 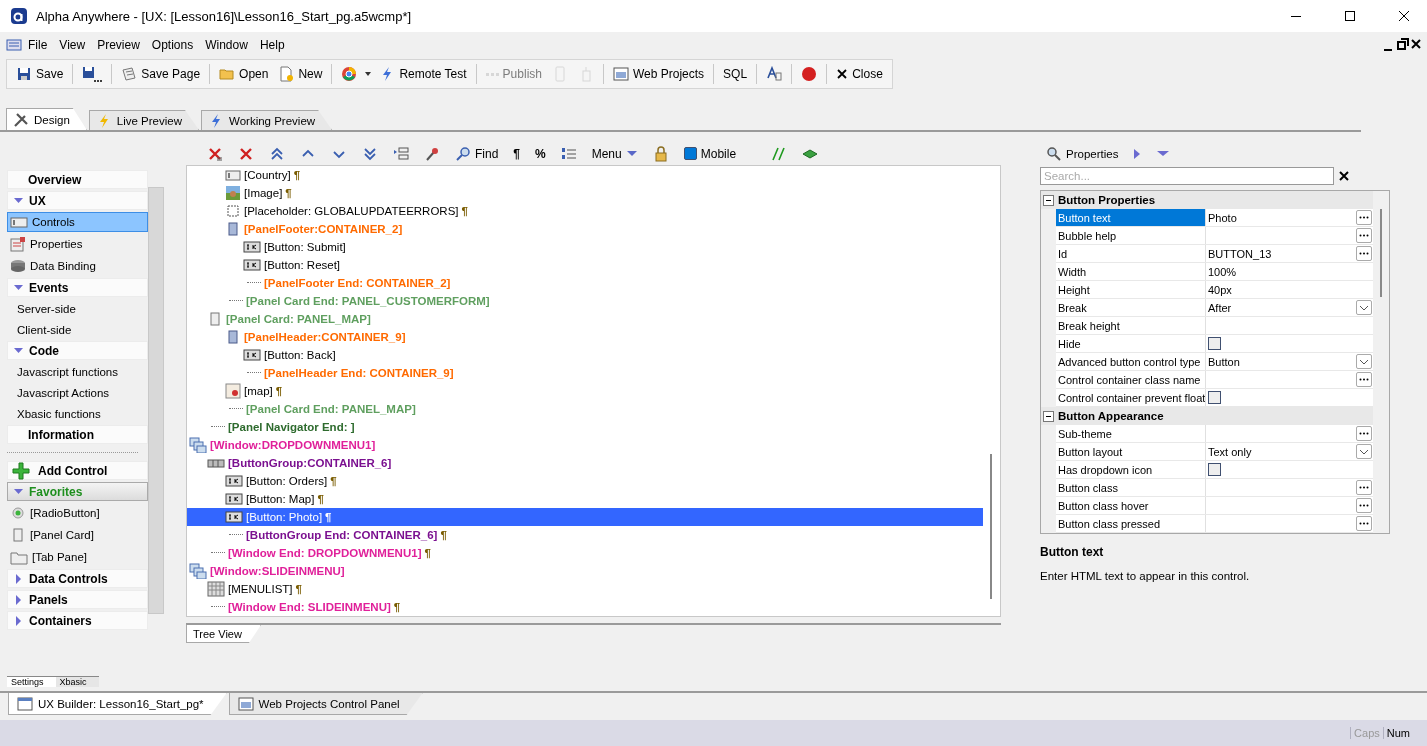 What do you see at coordinates (585, 211) in the screenshot?
I see `tree-row: [Placeholder: GLOBALUPDATEERRORS] ¶` at bounding box center [585, 211].